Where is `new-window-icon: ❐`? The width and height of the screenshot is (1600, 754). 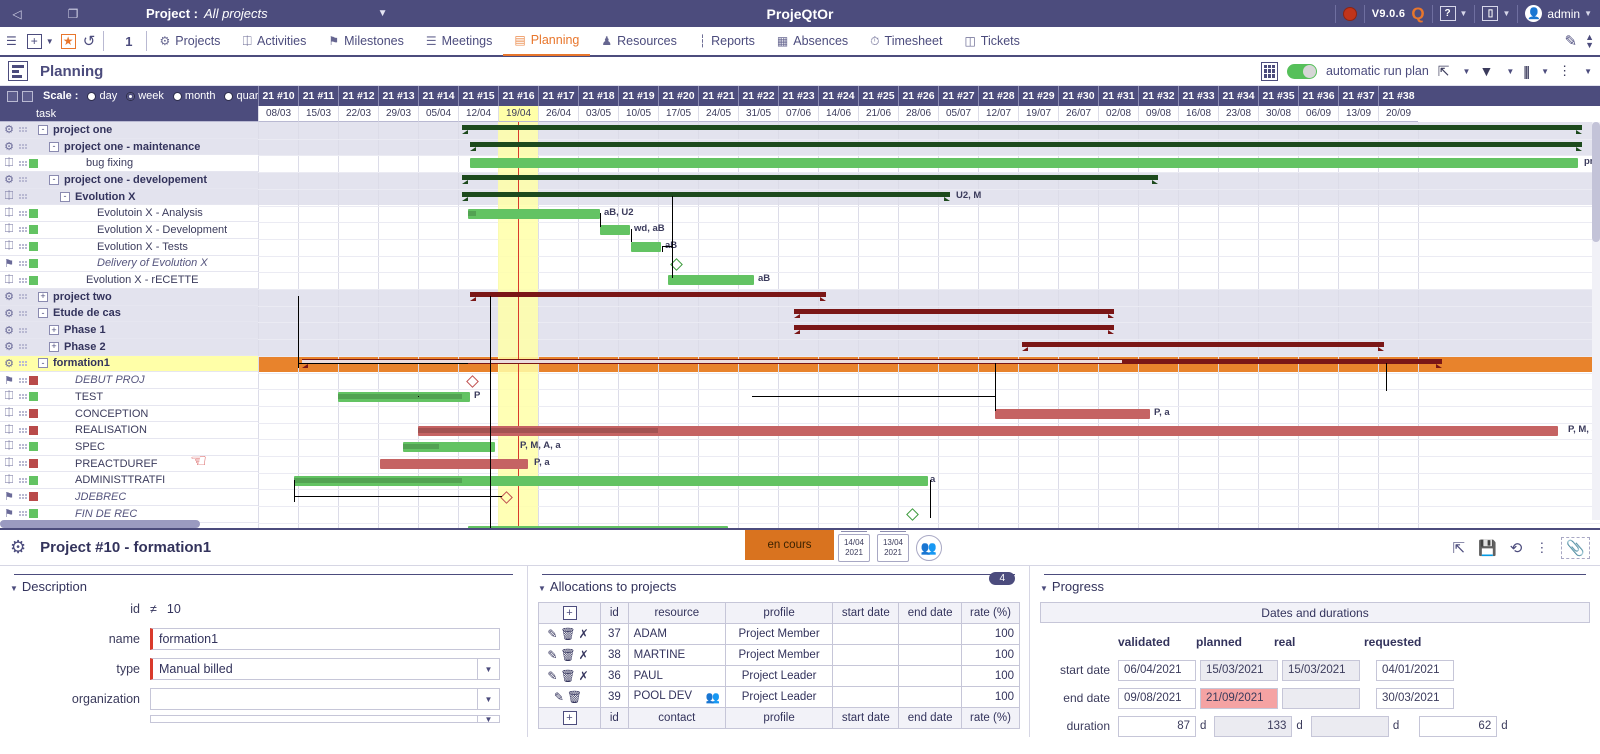
new-window-icon: ❐ is located at coordinates (73, 13).